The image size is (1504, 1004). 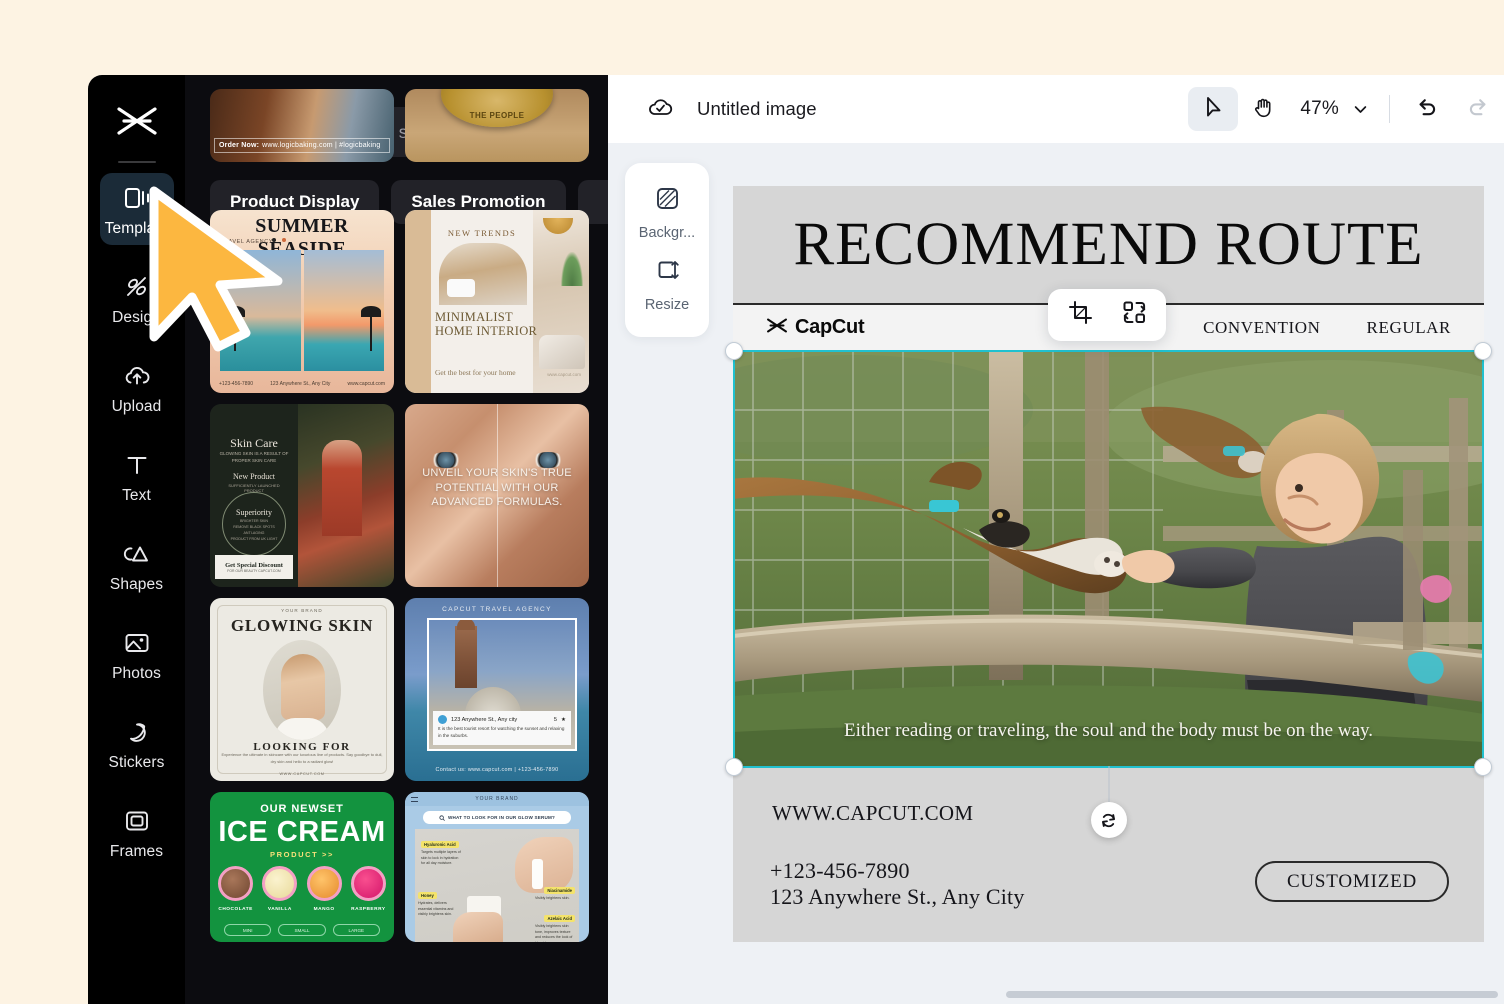 I want to click on trends-tagline: Get the best for your home, so click(x=475, y=372).